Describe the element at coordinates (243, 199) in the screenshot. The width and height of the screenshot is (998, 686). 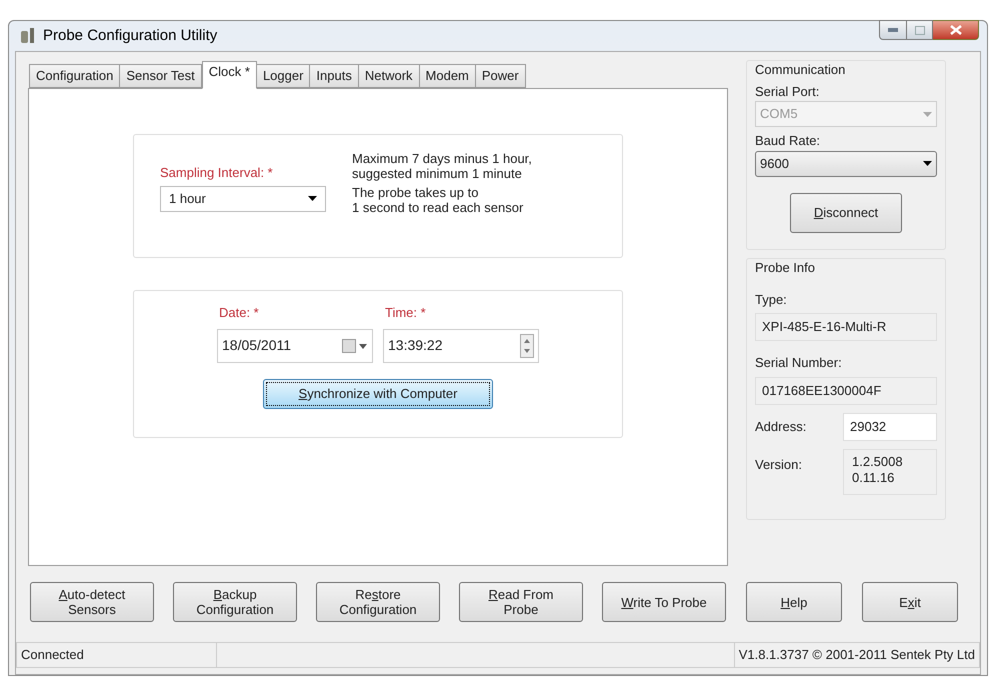
I see `sampling-interval-dropdown: 1 hour` at that location.